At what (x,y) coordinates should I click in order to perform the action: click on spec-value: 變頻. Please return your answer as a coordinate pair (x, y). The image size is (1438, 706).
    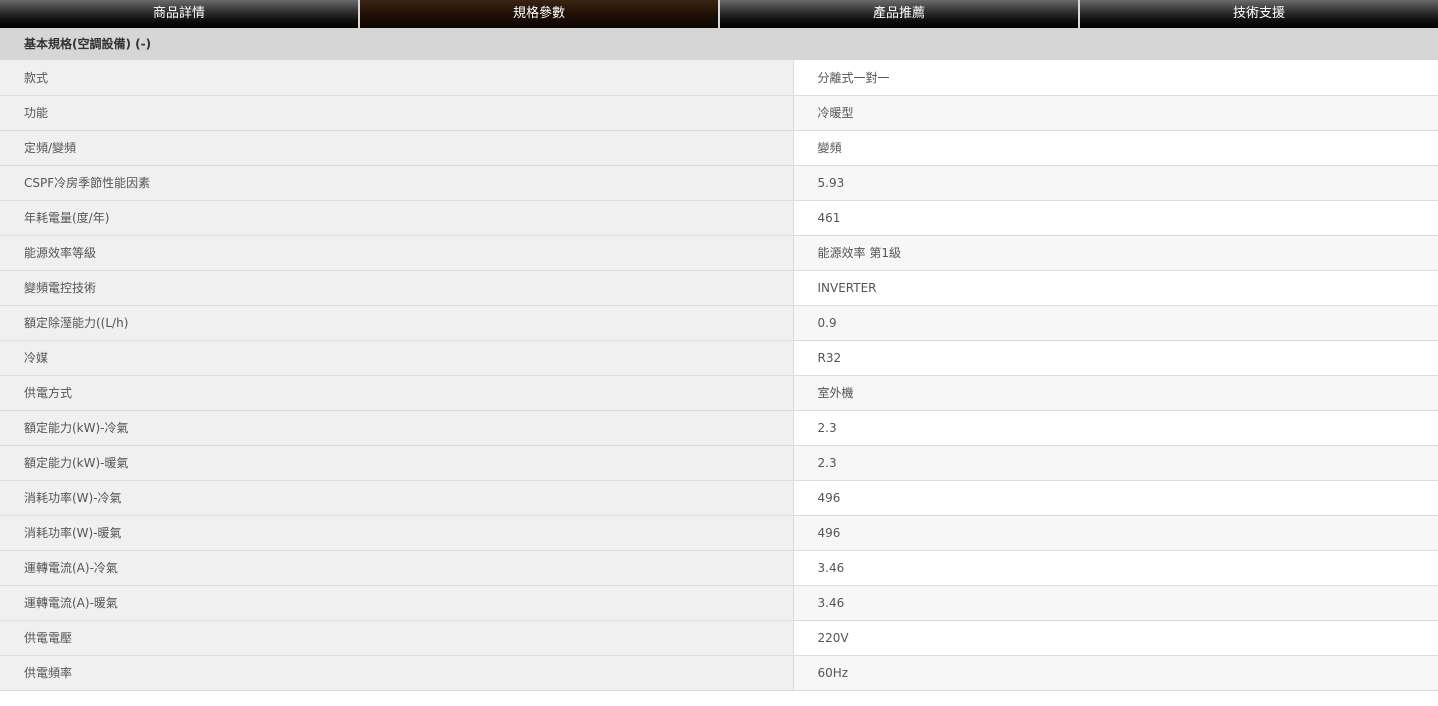
    Looking at the image, I should click on (1115, 148).